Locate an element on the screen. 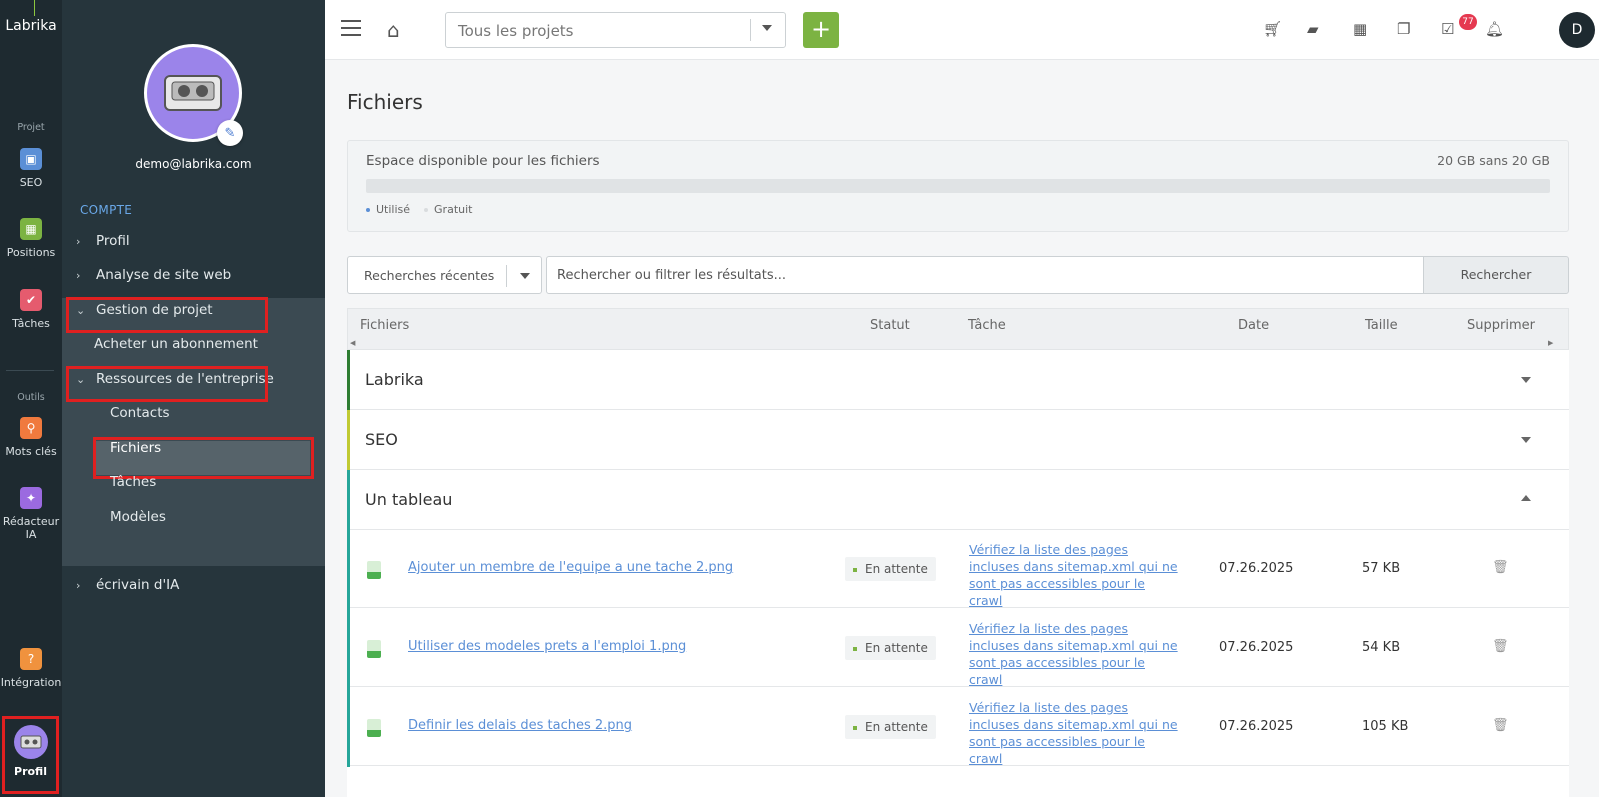 This screenshot has height=797, width=1599. sidebar-item-label: Contacts is located at coordinates (140, 413).